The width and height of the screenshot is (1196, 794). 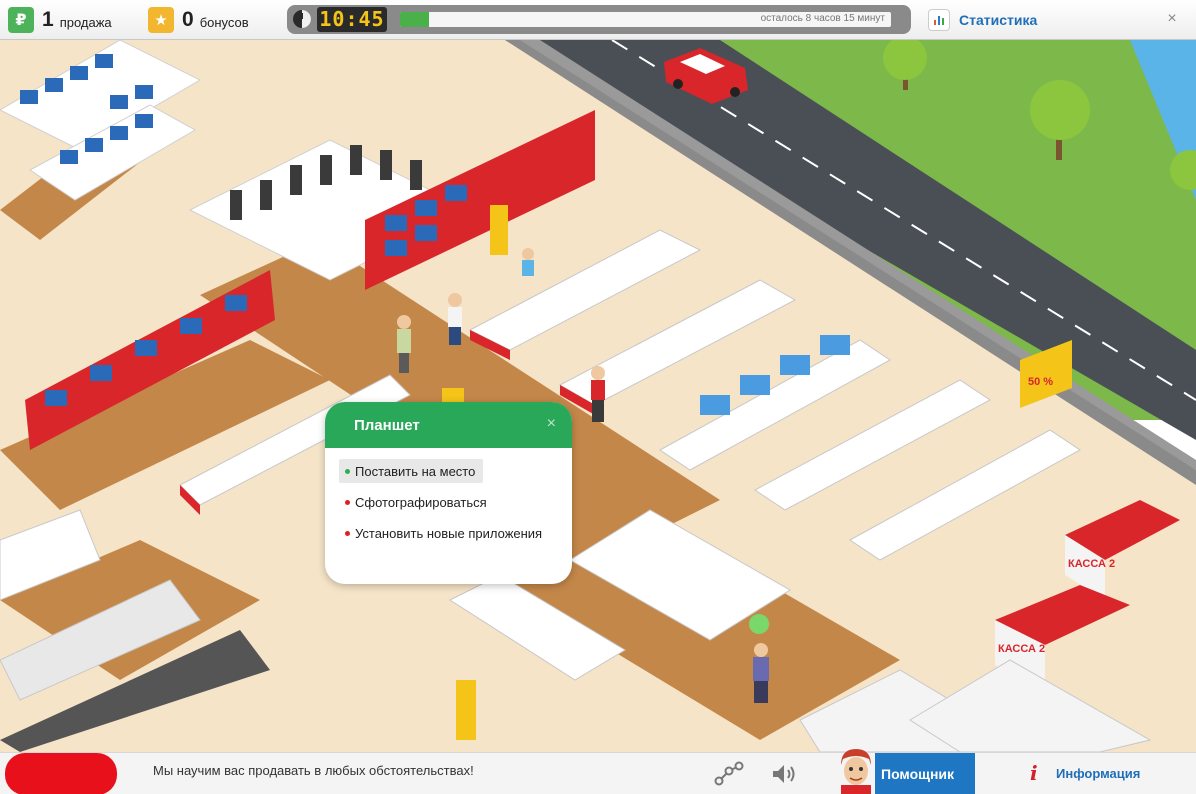 What do you see at coordinates (85, 22) in the screenshot?
I see `sales-label: продажа` at bounding box center [85, 22].